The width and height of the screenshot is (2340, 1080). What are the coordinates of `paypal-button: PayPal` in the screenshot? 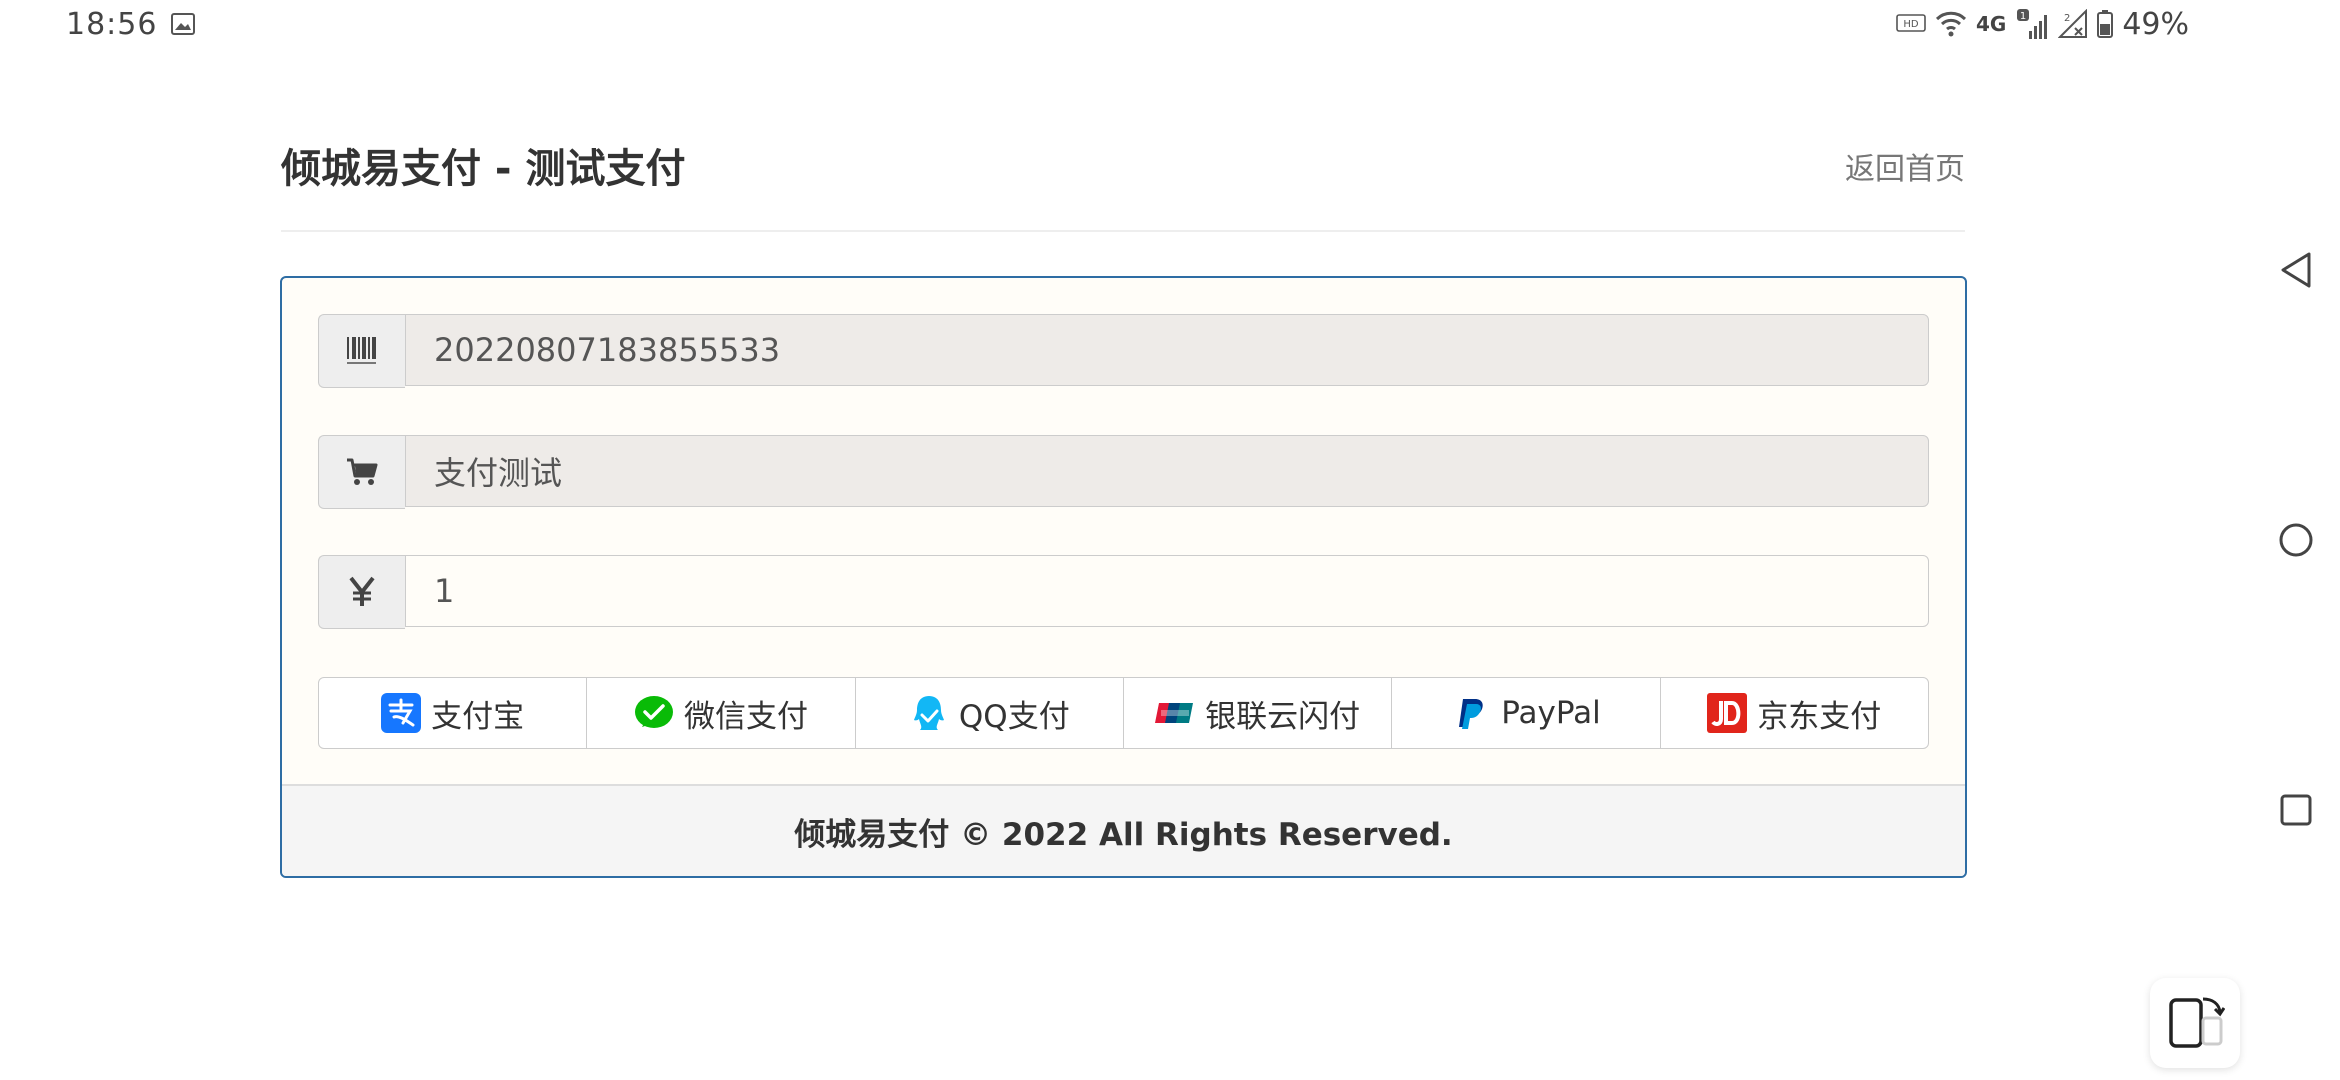 It's located at (1526, 713).